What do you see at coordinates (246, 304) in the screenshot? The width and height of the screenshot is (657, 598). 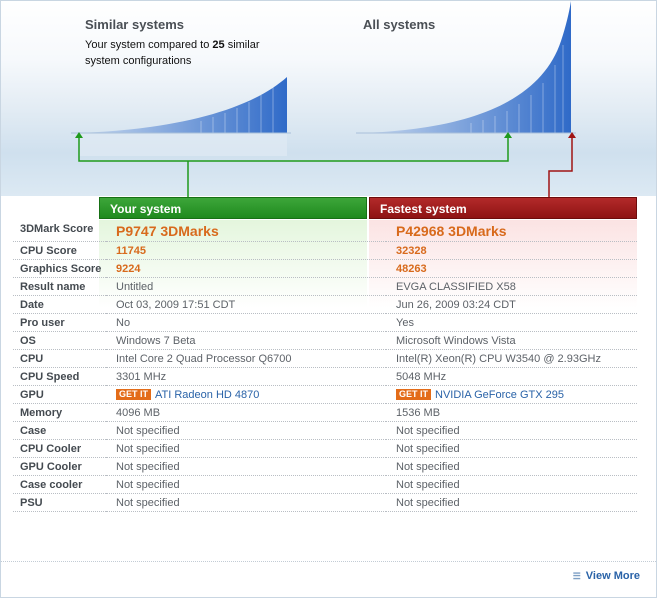 I see `your-value: Oct 03, 2009 17:51 CDT` at bounding box center [246, 304].